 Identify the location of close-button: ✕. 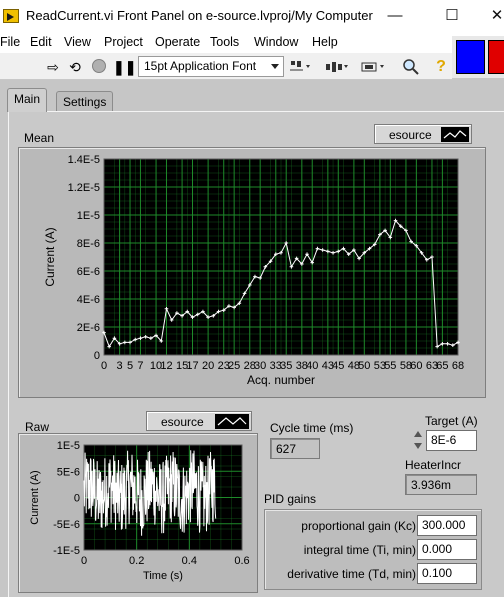
(495, 16).